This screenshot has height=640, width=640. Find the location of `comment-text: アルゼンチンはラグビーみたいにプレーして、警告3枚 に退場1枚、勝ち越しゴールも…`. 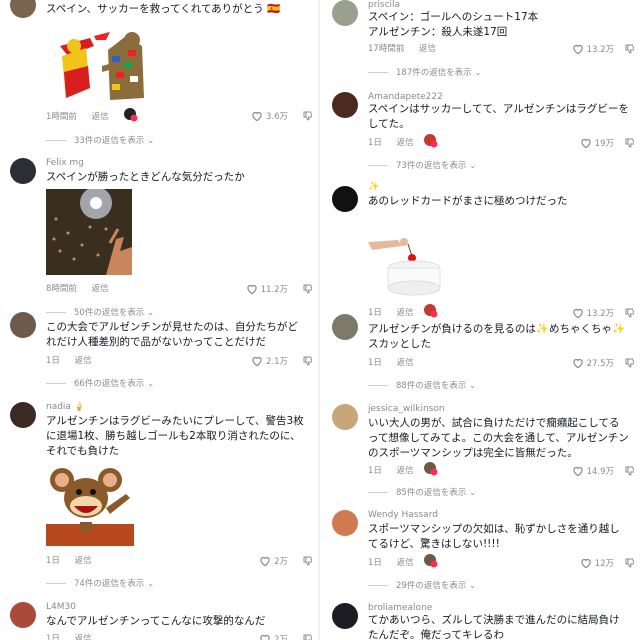

comment-text: アルゼンチンはラグビーみたいにプレーして、警告3枚 に退場1枚、勝ち越しゴールも… is located at coordinates (175, 436).